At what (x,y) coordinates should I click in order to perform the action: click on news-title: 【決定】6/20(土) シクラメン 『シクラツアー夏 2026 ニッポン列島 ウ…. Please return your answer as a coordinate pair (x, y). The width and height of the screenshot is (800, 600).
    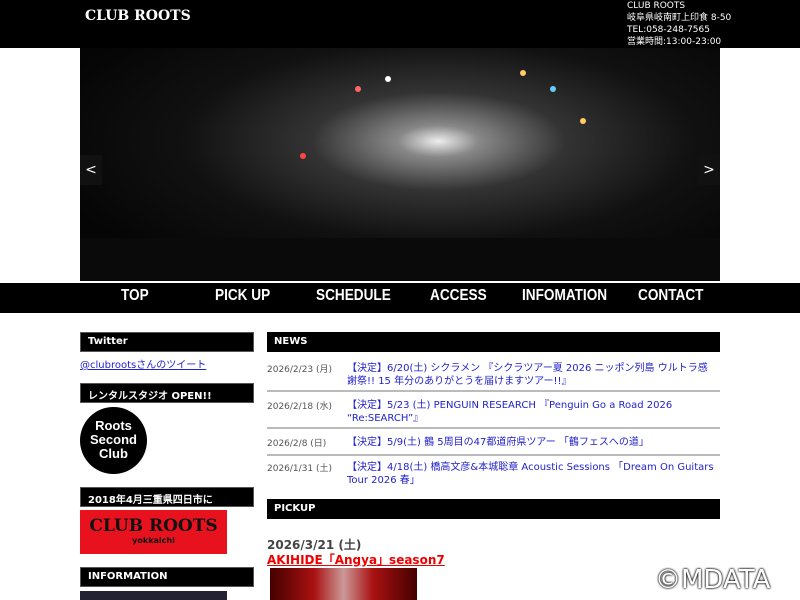
    Looking at the image, I should click on (532, 375).